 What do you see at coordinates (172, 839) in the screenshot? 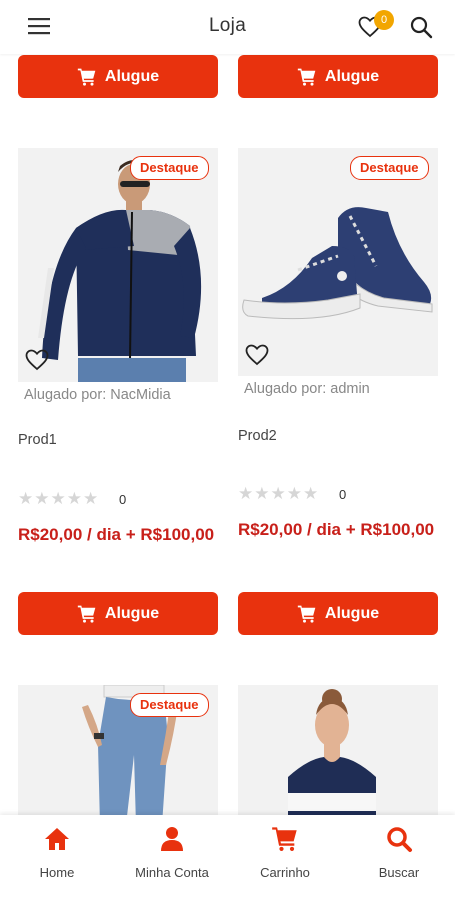
I see `user-icon` at bounding box center [172, 839].